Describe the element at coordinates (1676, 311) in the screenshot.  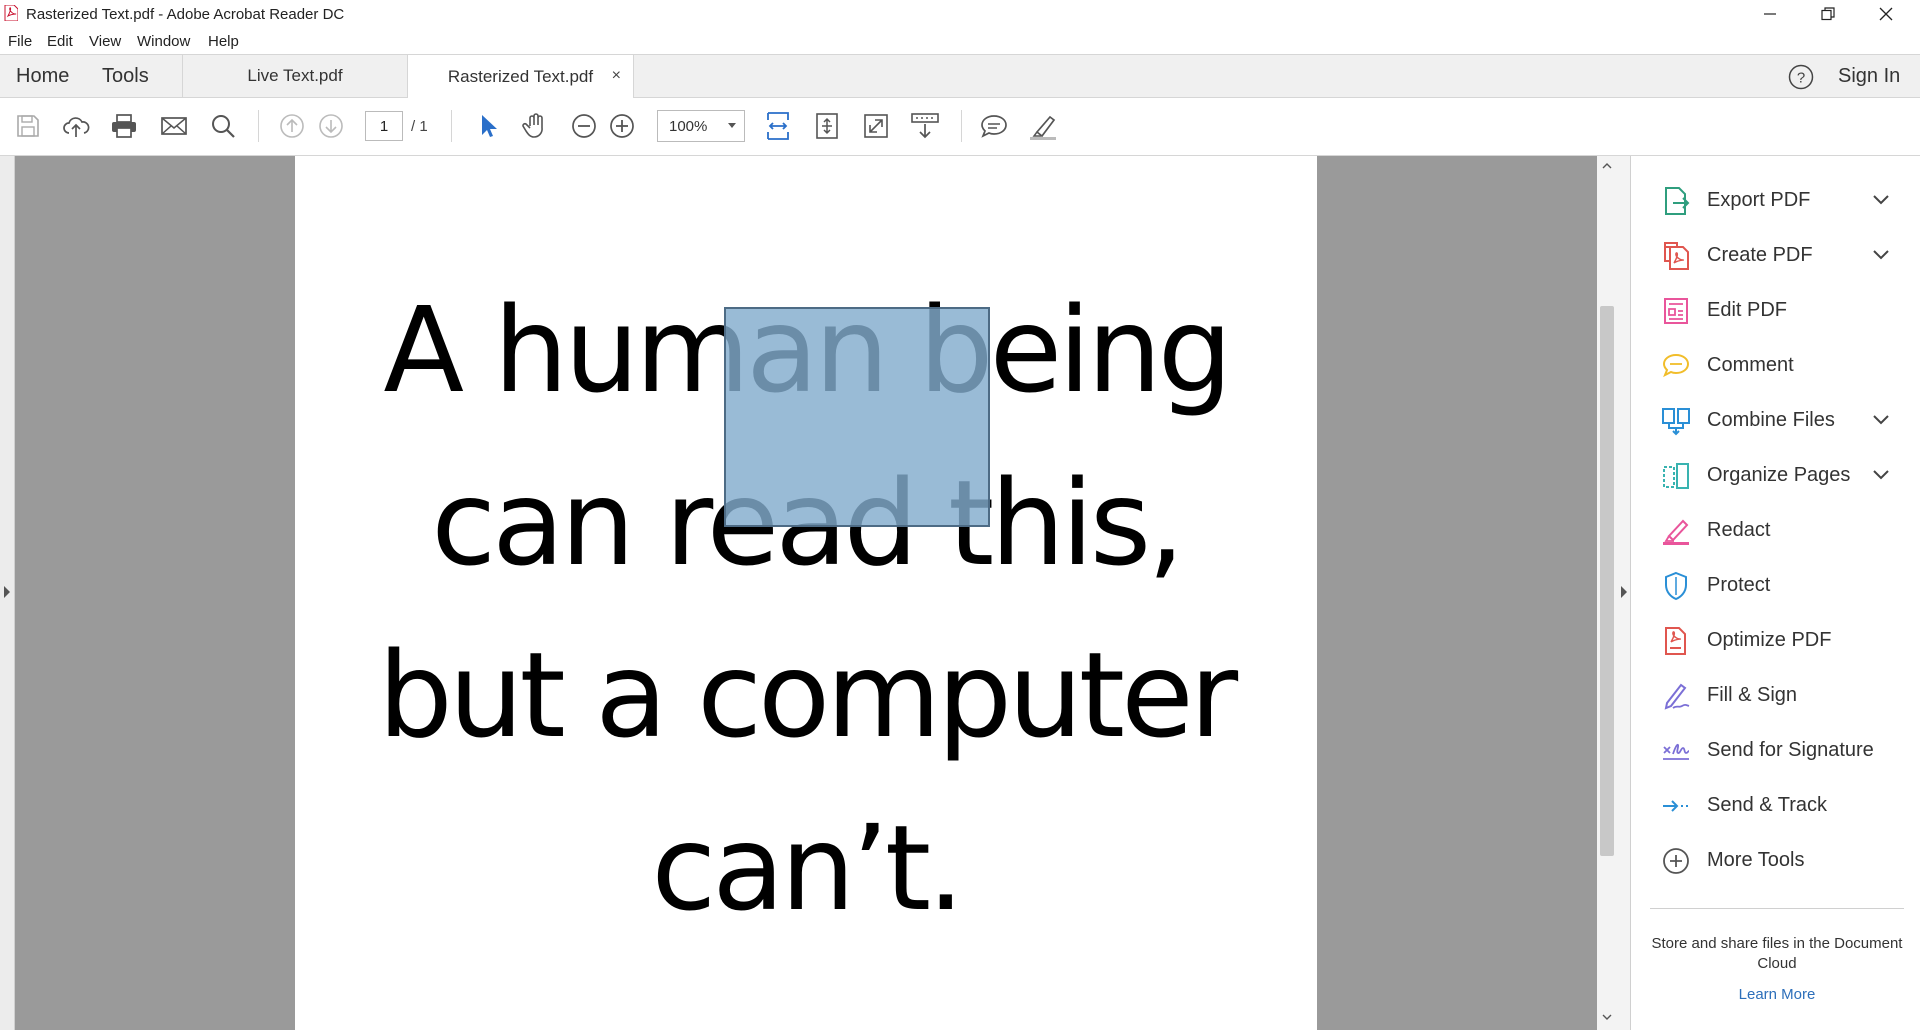
I see `edit-pdf-icon` at that location.